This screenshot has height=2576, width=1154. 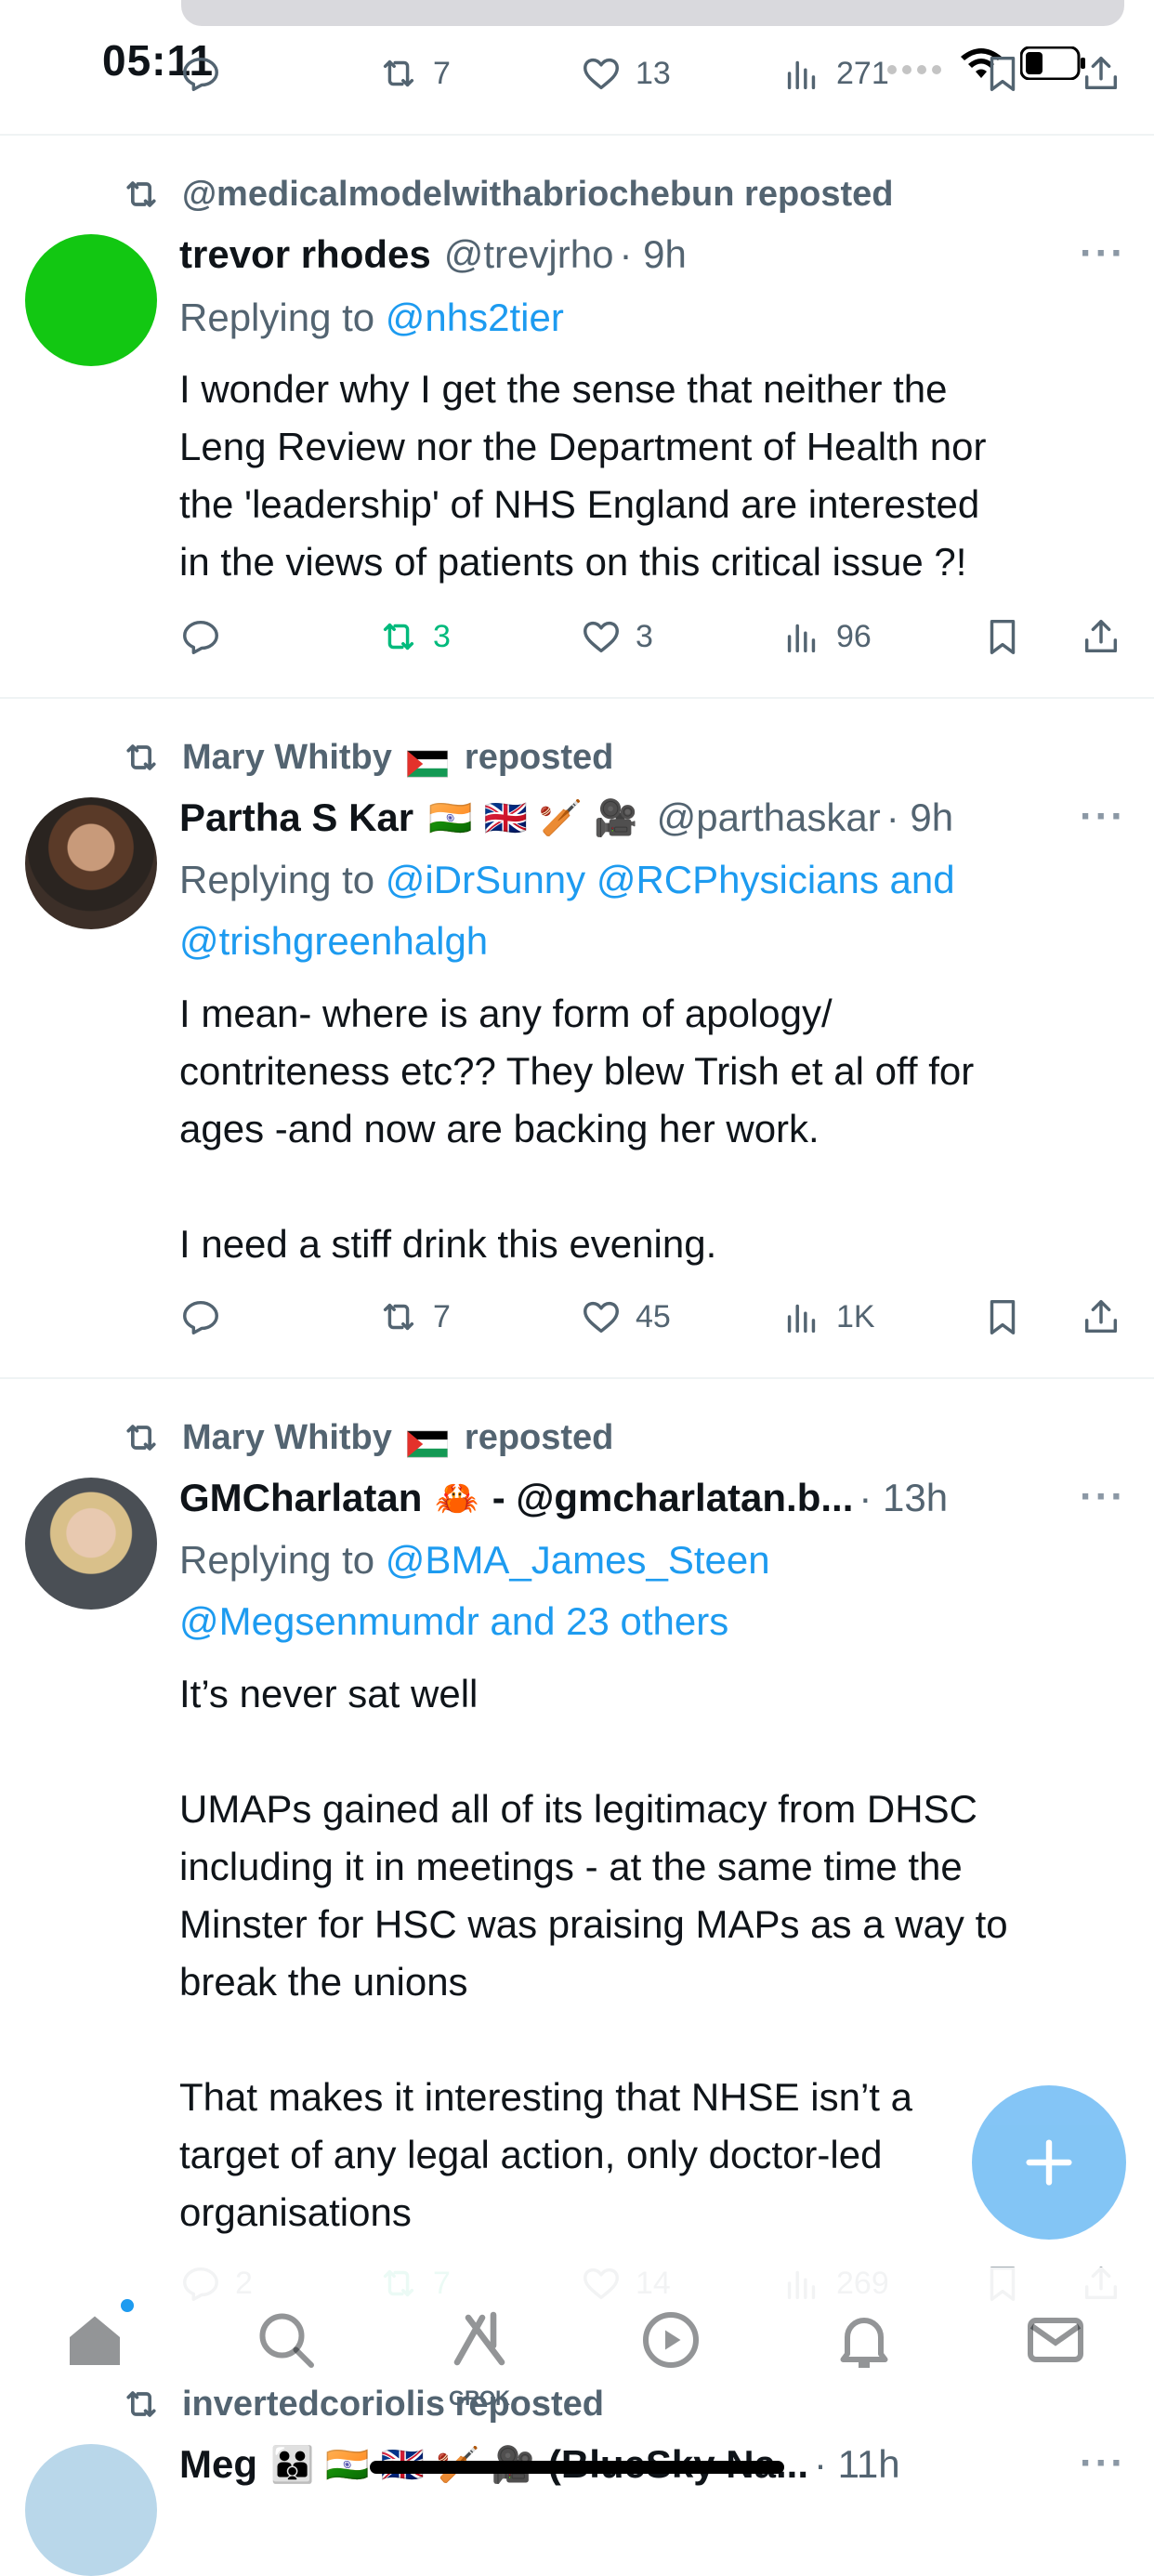 What do you see at coordinates (538, 194) in the screenshot?
I see `repost-text: @medicalmodelwithabriochebun reposted` at bounding box center [538, 194].